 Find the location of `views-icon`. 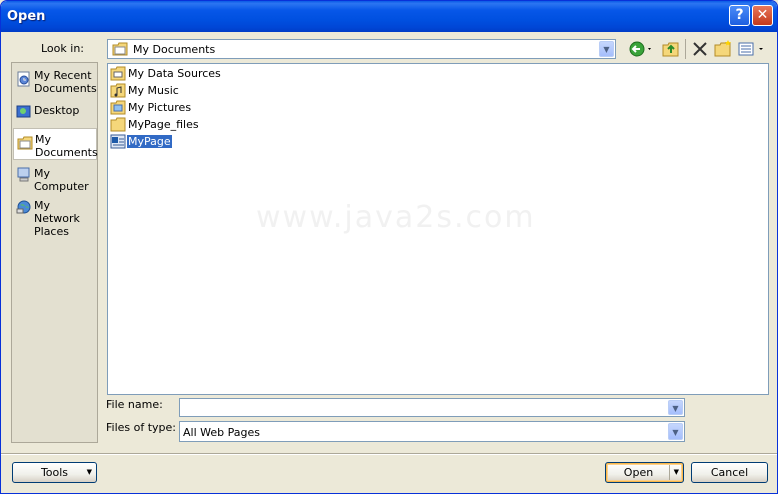

views-icon is located at coordinates (752, 49).